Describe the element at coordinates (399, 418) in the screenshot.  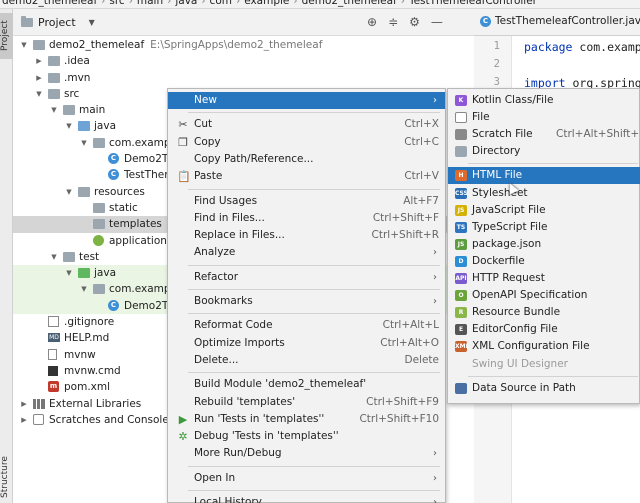
I see `menu-item-shortcut: Ctrl+Shift+F10` at that location.